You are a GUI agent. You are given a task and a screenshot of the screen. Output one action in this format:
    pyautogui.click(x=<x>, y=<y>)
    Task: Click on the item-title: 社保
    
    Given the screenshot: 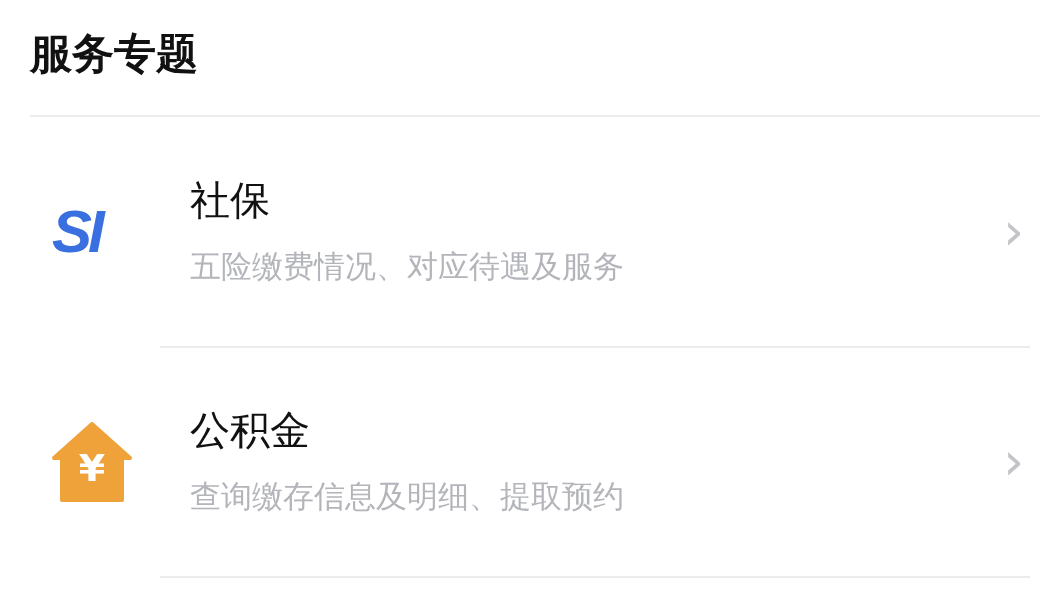 What is the action you would take?
    pyautogui.click(x=230, y=200)
    